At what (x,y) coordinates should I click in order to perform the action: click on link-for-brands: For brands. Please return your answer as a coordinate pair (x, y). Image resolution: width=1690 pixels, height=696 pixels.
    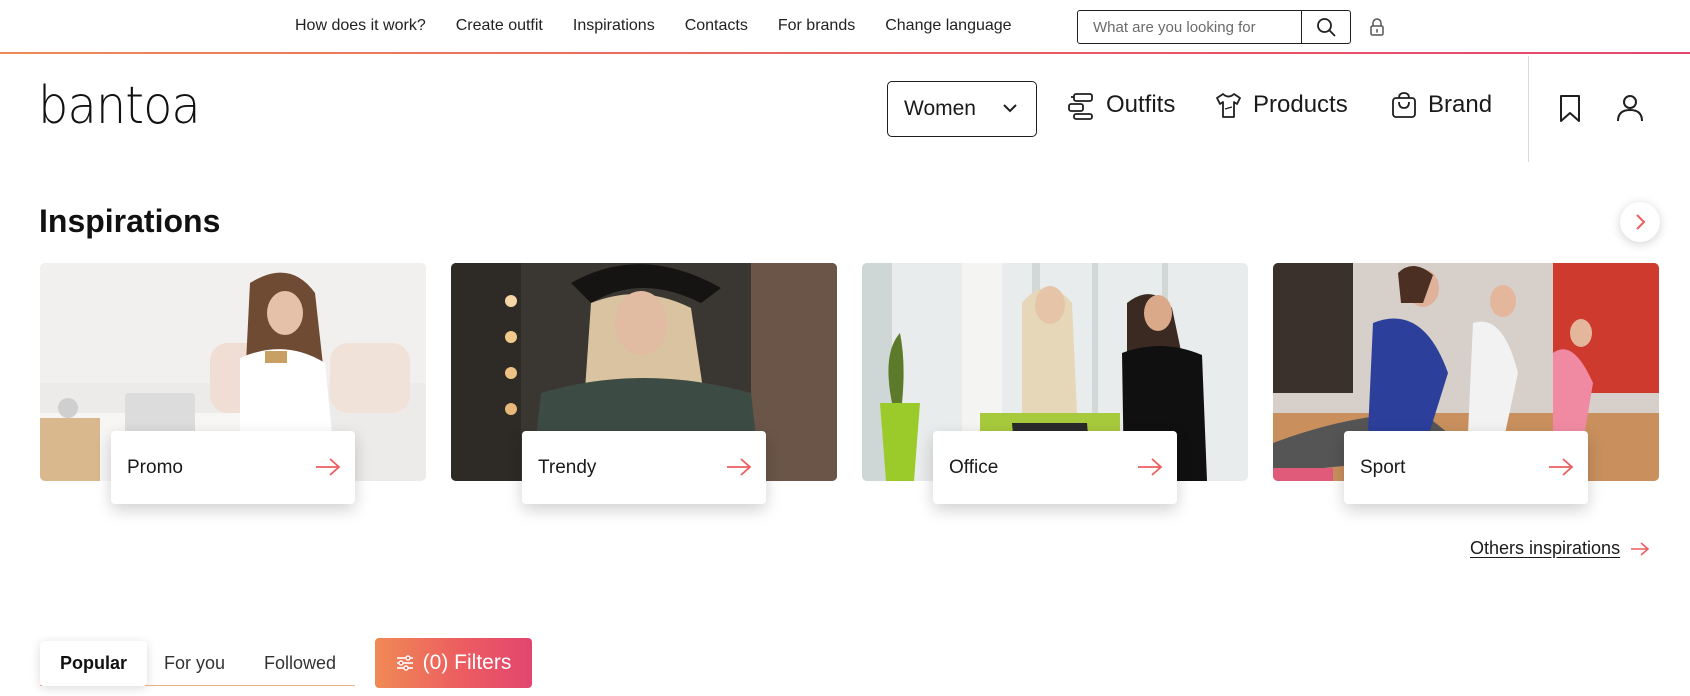
    Looking at the image, I should click on (816, 26).